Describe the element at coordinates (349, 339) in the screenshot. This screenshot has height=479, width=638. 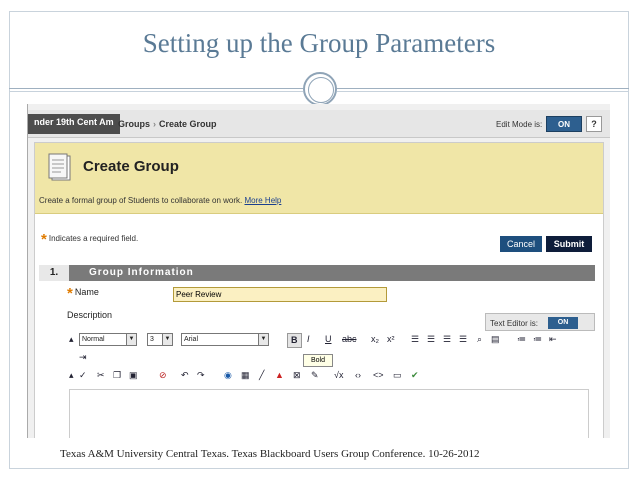
I see `strikethrough-button: abc` at that location.